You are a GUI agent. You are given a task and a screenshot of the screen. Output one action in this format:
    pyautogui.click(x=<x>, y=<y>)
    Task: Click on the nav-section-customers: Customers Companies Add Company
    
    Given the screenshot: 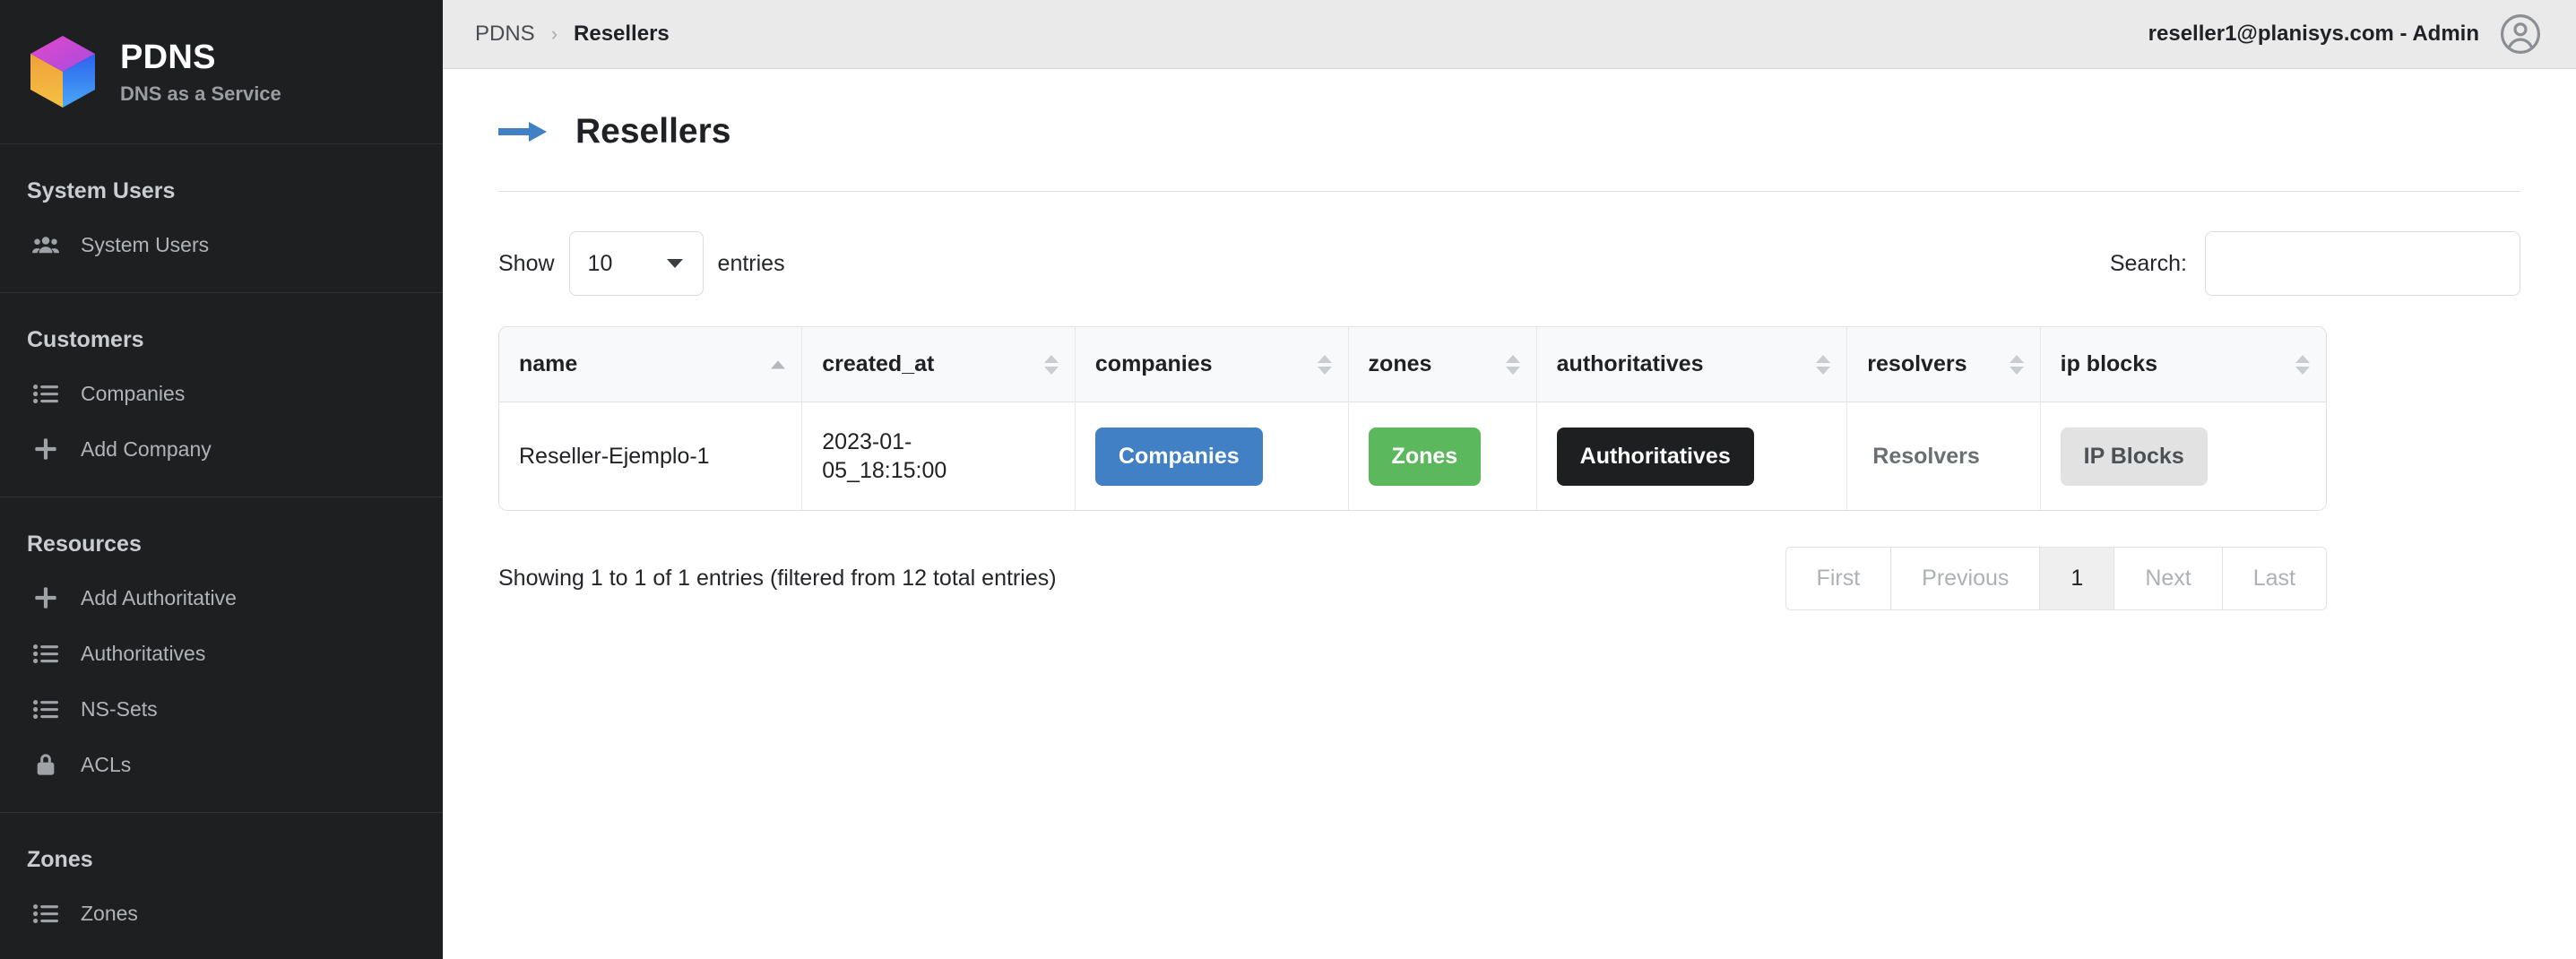 What is the action you would take?
    pyautogui.click(x=221, y=395)
    